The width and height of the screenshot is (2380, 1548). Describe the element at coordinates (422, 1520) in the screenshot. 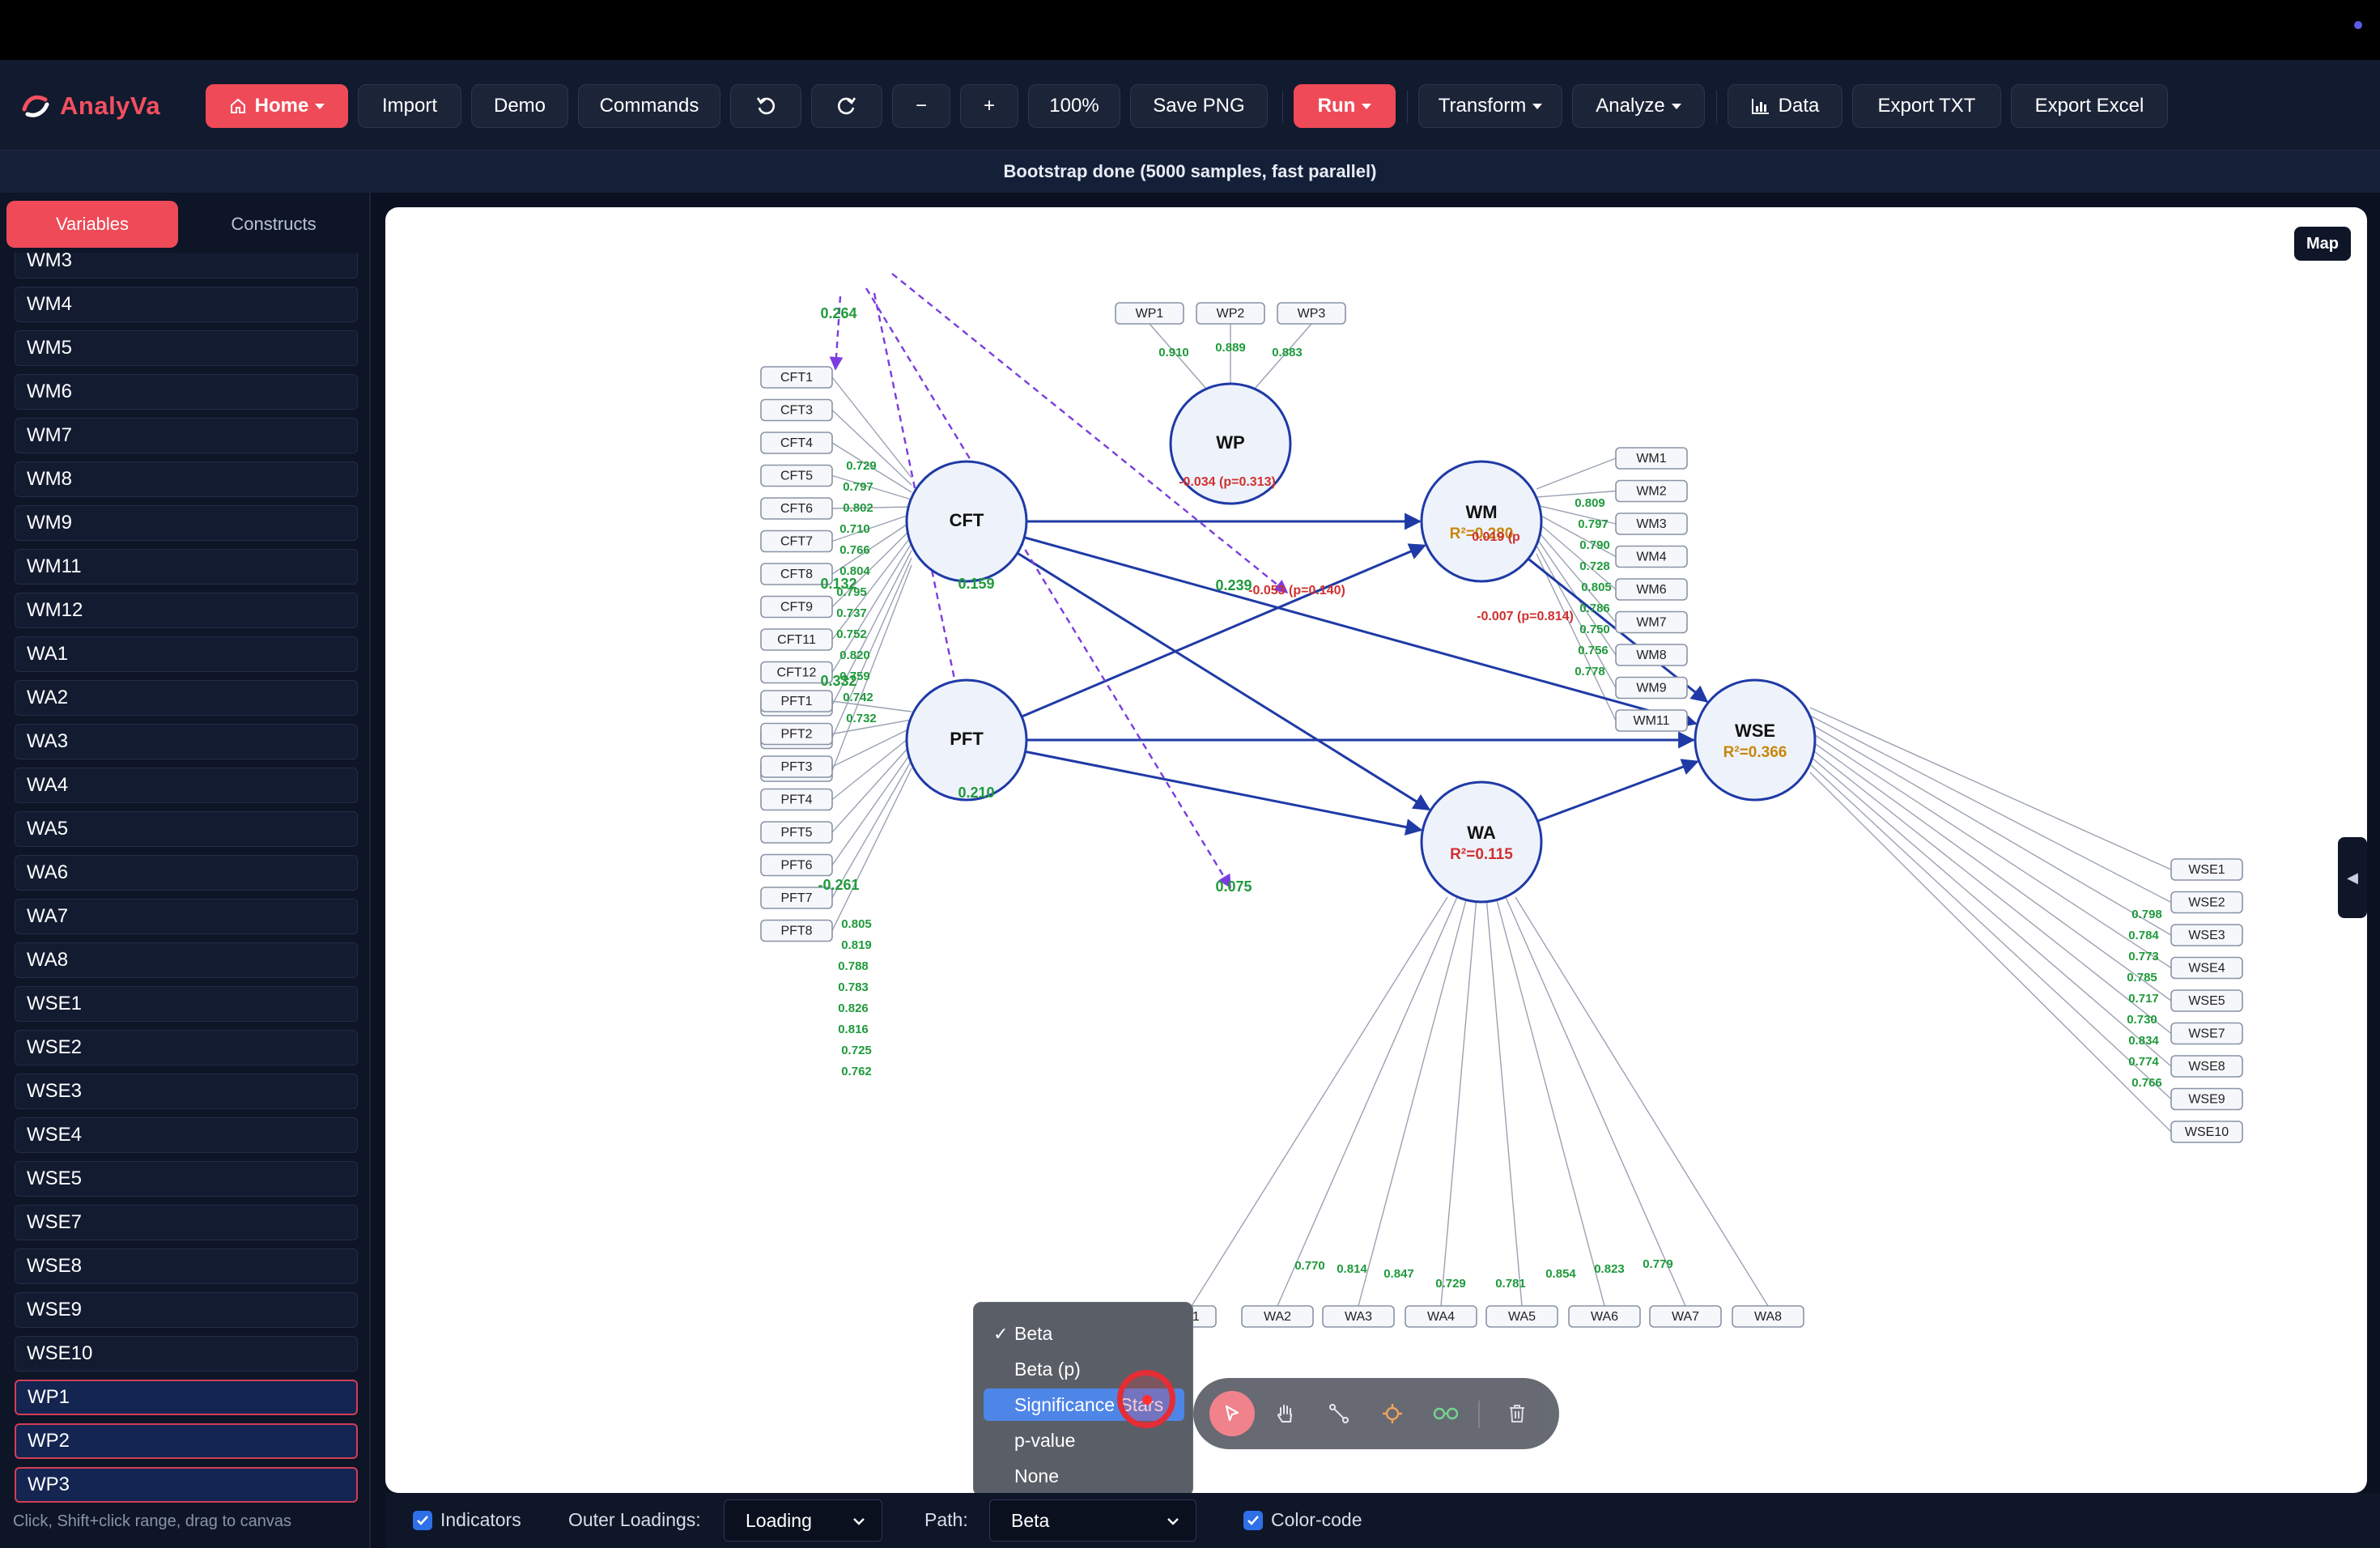

I see `indicators-checkbox` at that location.